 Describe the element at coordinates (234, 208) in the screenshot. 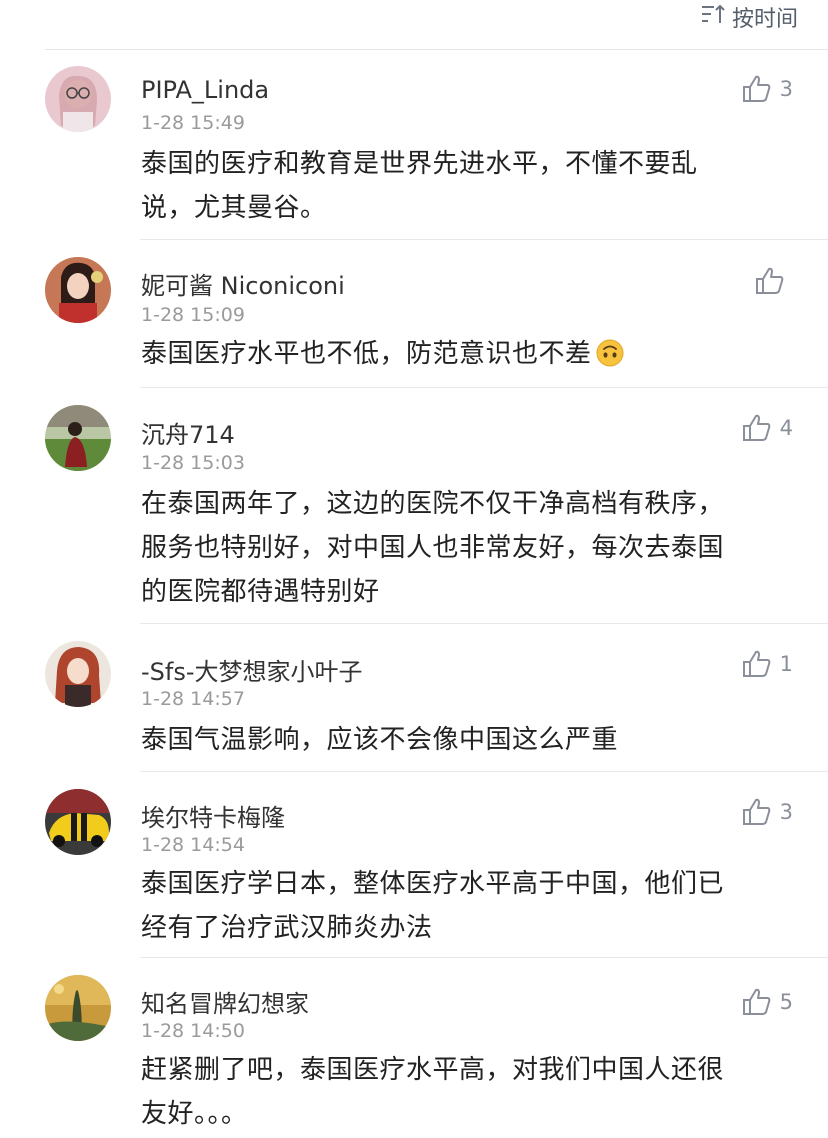

I see `comment-text-line: 说，尤其曼谷。` at that location.